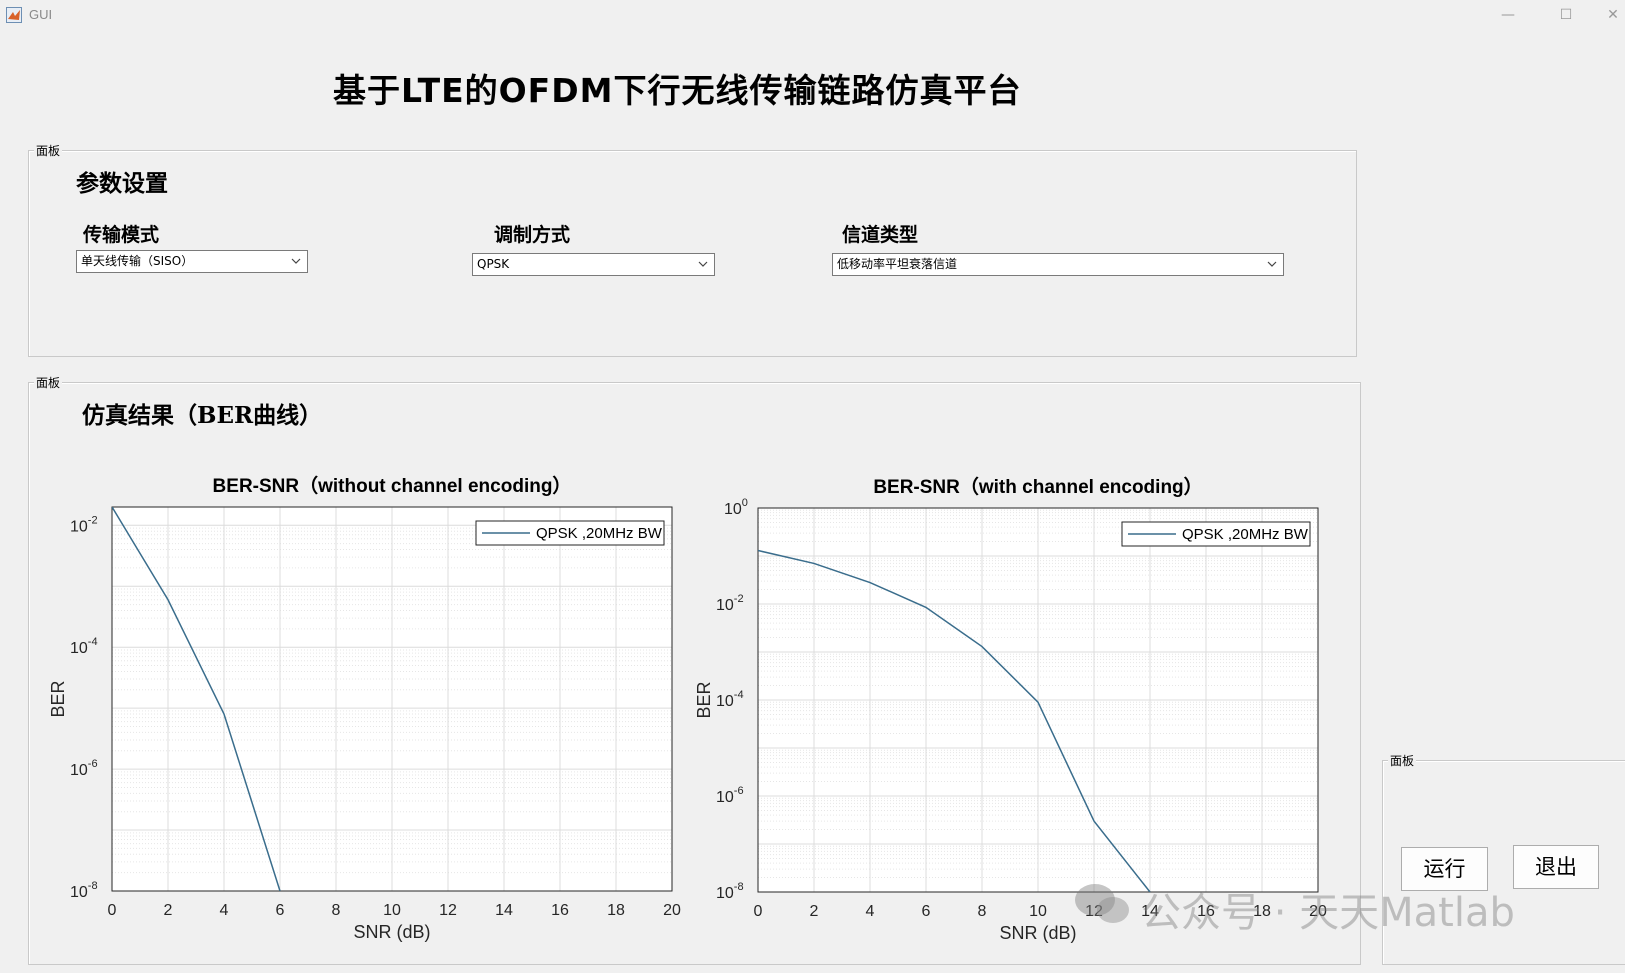  What do you see at coordinates (1508, 15) in the screenshot?
I see `minimize-button: —` at bounding box center [1508, 15].